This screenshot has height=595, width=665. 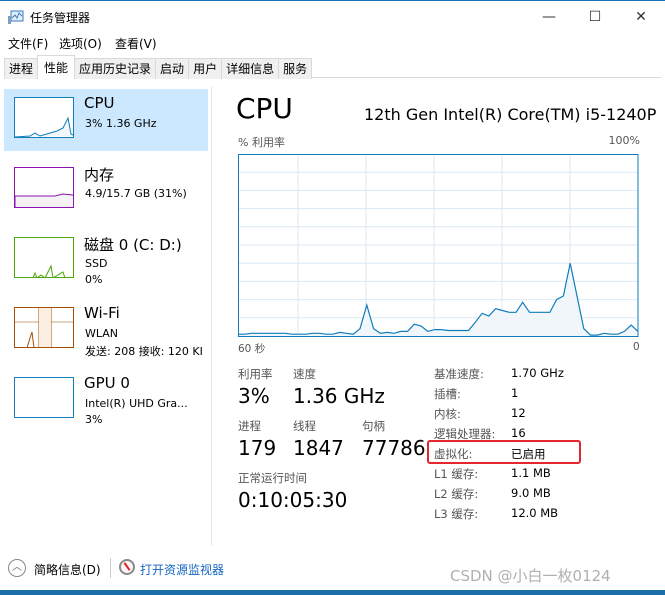 What do you see at coordinates (515, 393) in the screenshot?
I see `spec-value: 1` at bounding box center [515, 393].